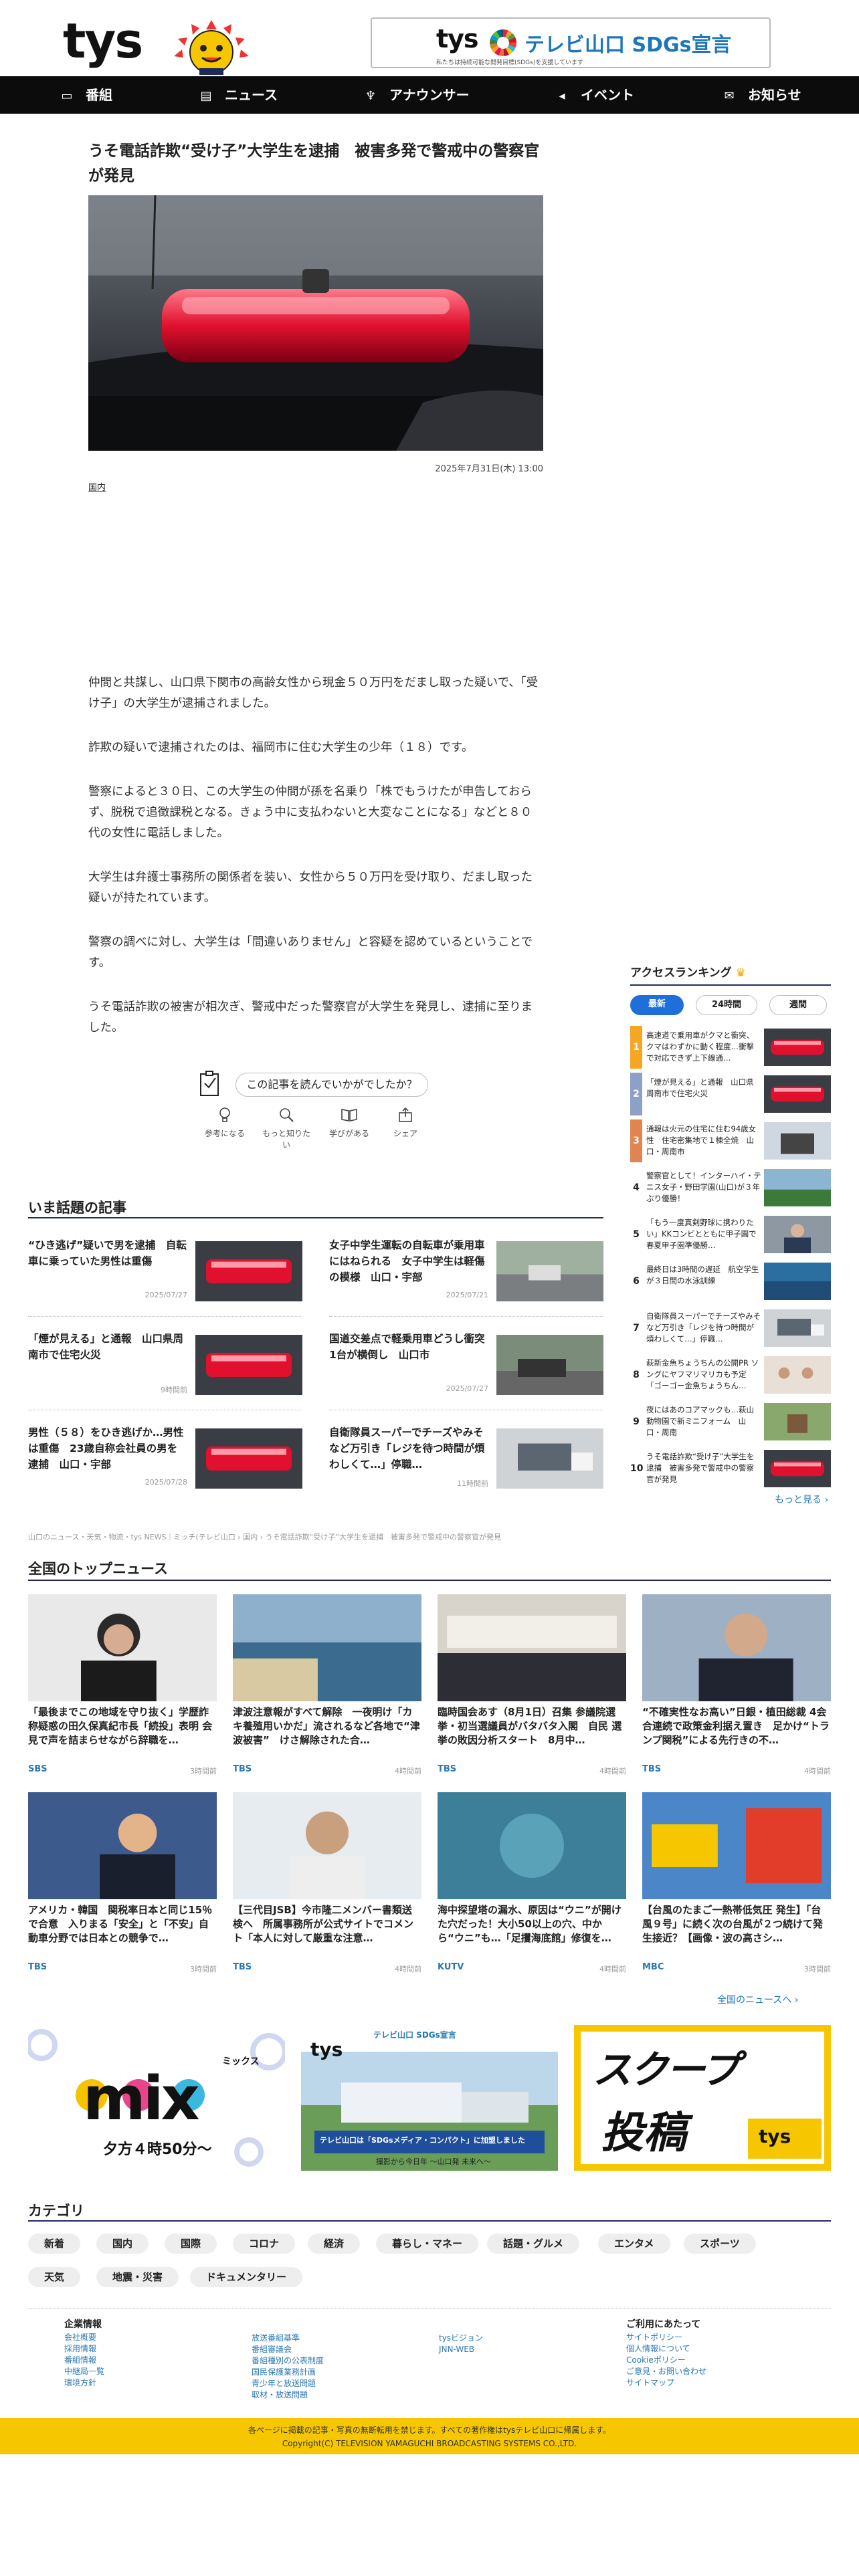 Image resolution: width=859 pixels, height=2576 pixels. I want to click on category-chip: コロナ, so click(264, 2244).